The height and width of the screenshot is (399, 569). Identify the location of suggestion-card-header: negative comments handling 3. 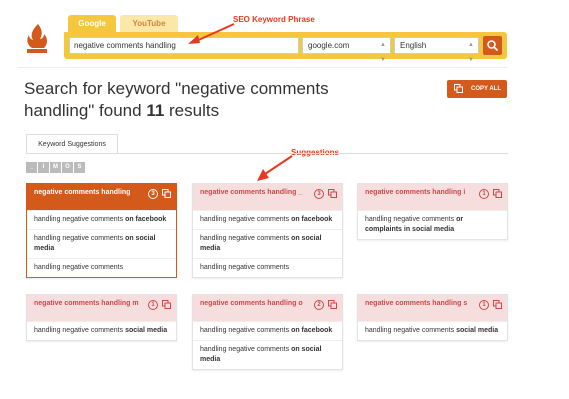
(101, 197).